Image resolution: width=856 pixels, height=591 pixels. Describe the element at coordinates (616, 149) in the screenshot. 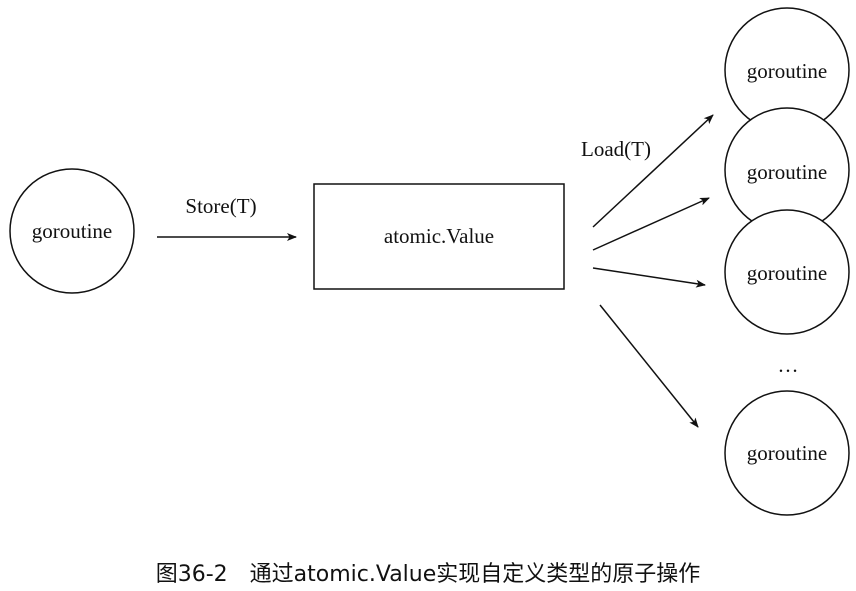

I see `load-label: Load(T)` at that location.